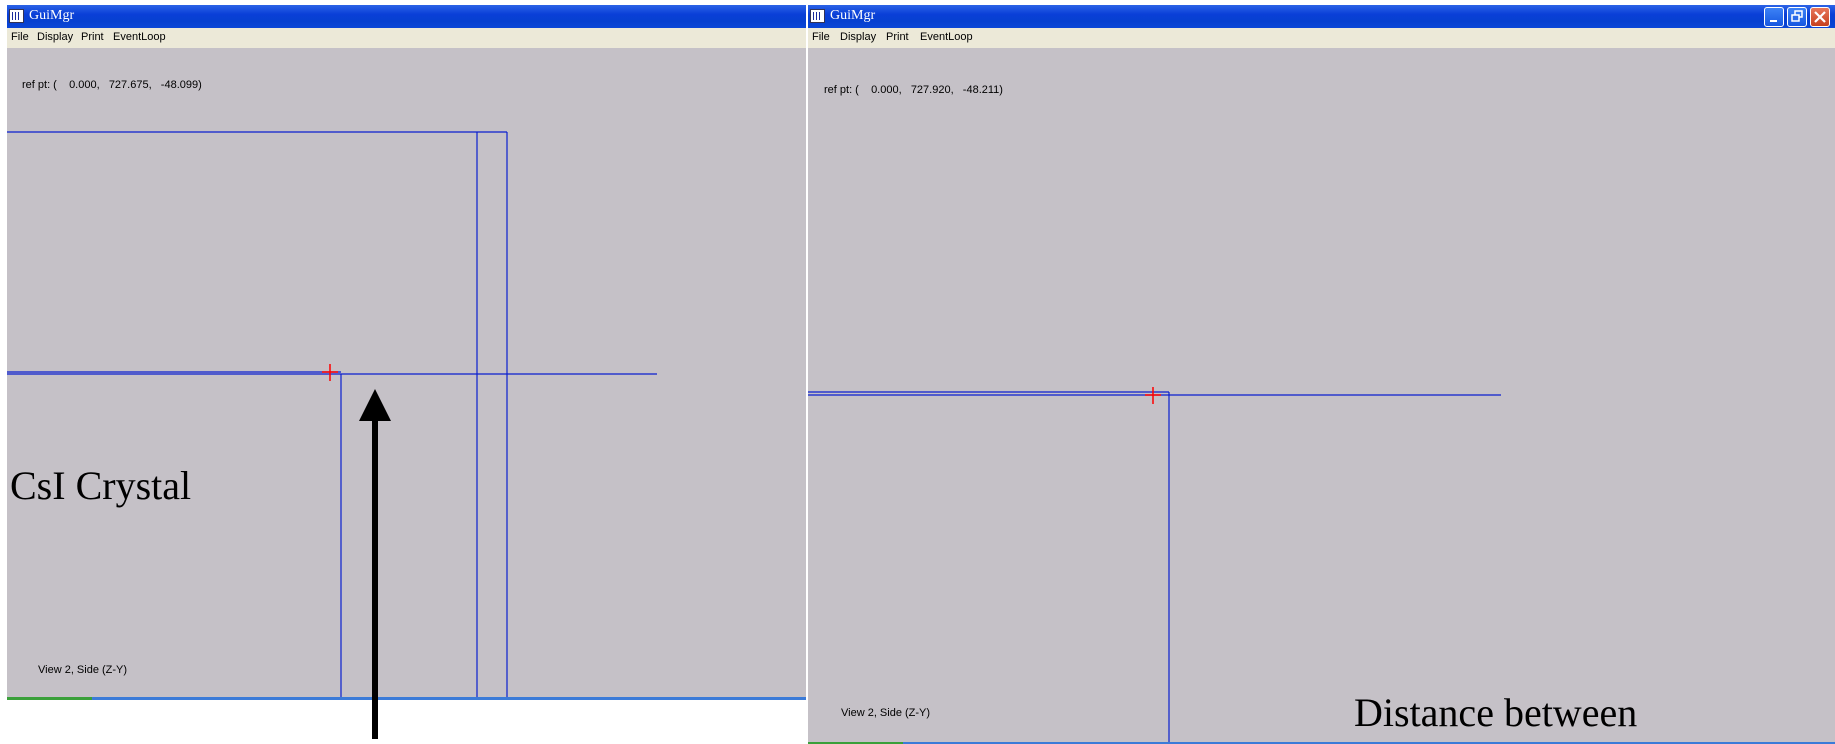 The width and height of the screenshot is (1835, 744). I want to click on close-button, so click(1820, 17).